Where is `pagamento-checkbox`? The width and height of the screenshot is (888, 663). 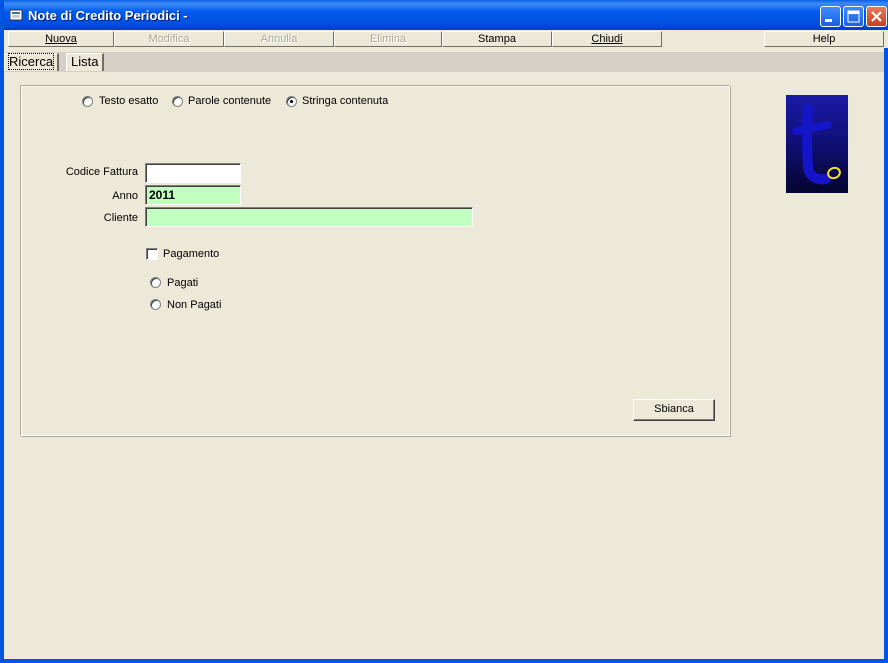
pagamento-checkbox is located at coordinates (152, 254).